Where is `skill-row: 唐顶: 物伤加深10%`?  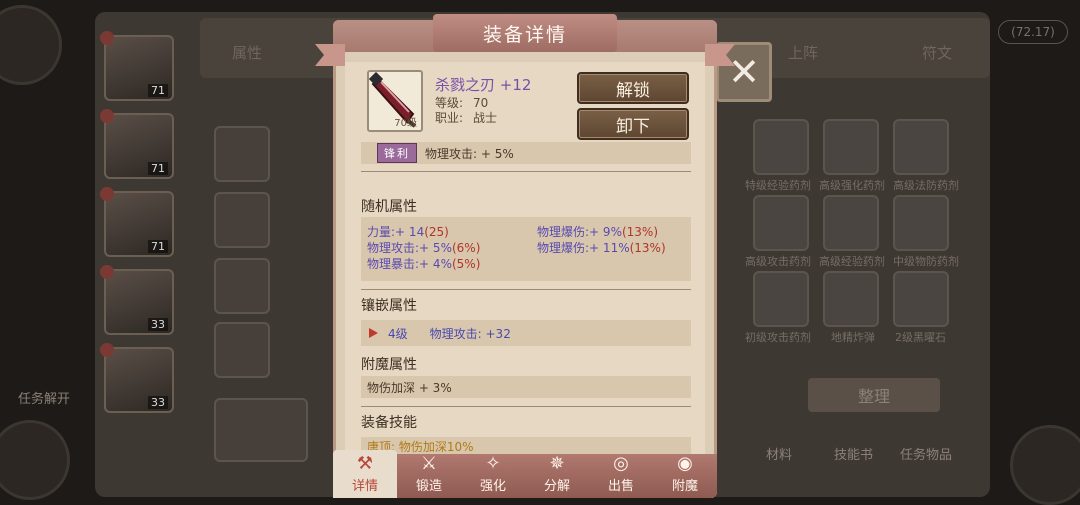
skill-row: 唐顶: 物伤加深10% is located at coordinates (526, 445).